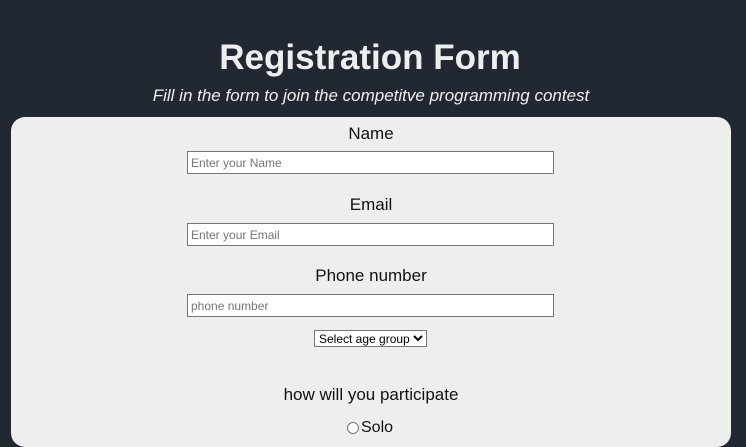 This screenshot has width=746, height=447. I want to click on participation-option-solo: Solo, so click(370, 428).